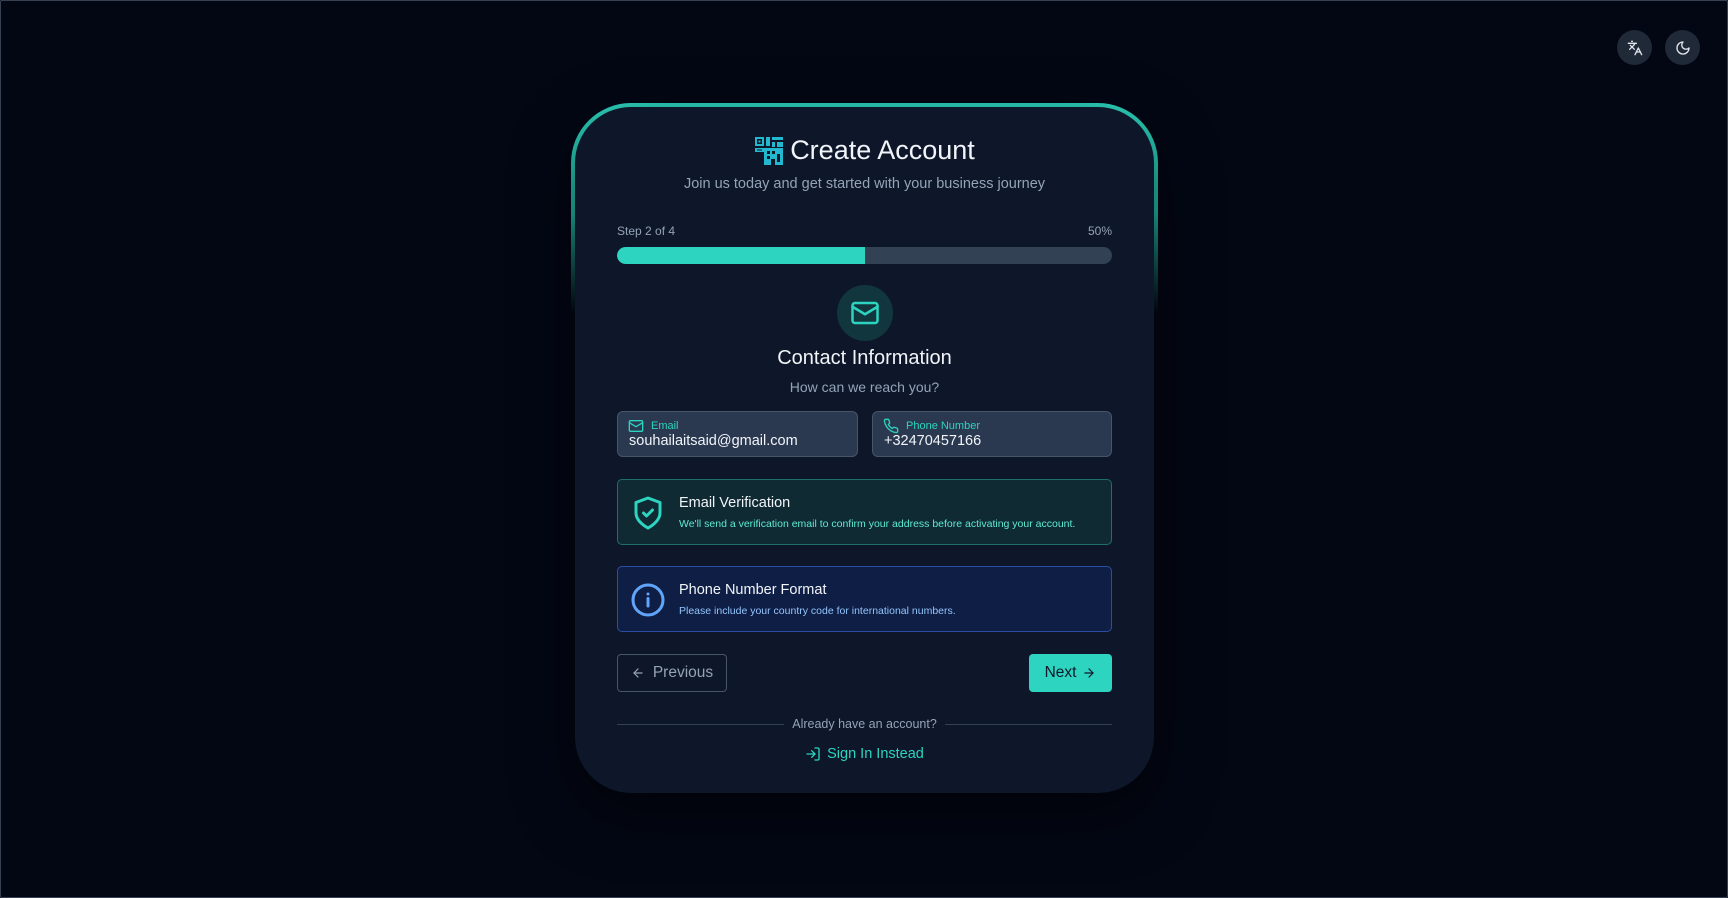  Describe the element at coordinates (648, 513) in the screenshot. I see `shield-check-icon` at that location.